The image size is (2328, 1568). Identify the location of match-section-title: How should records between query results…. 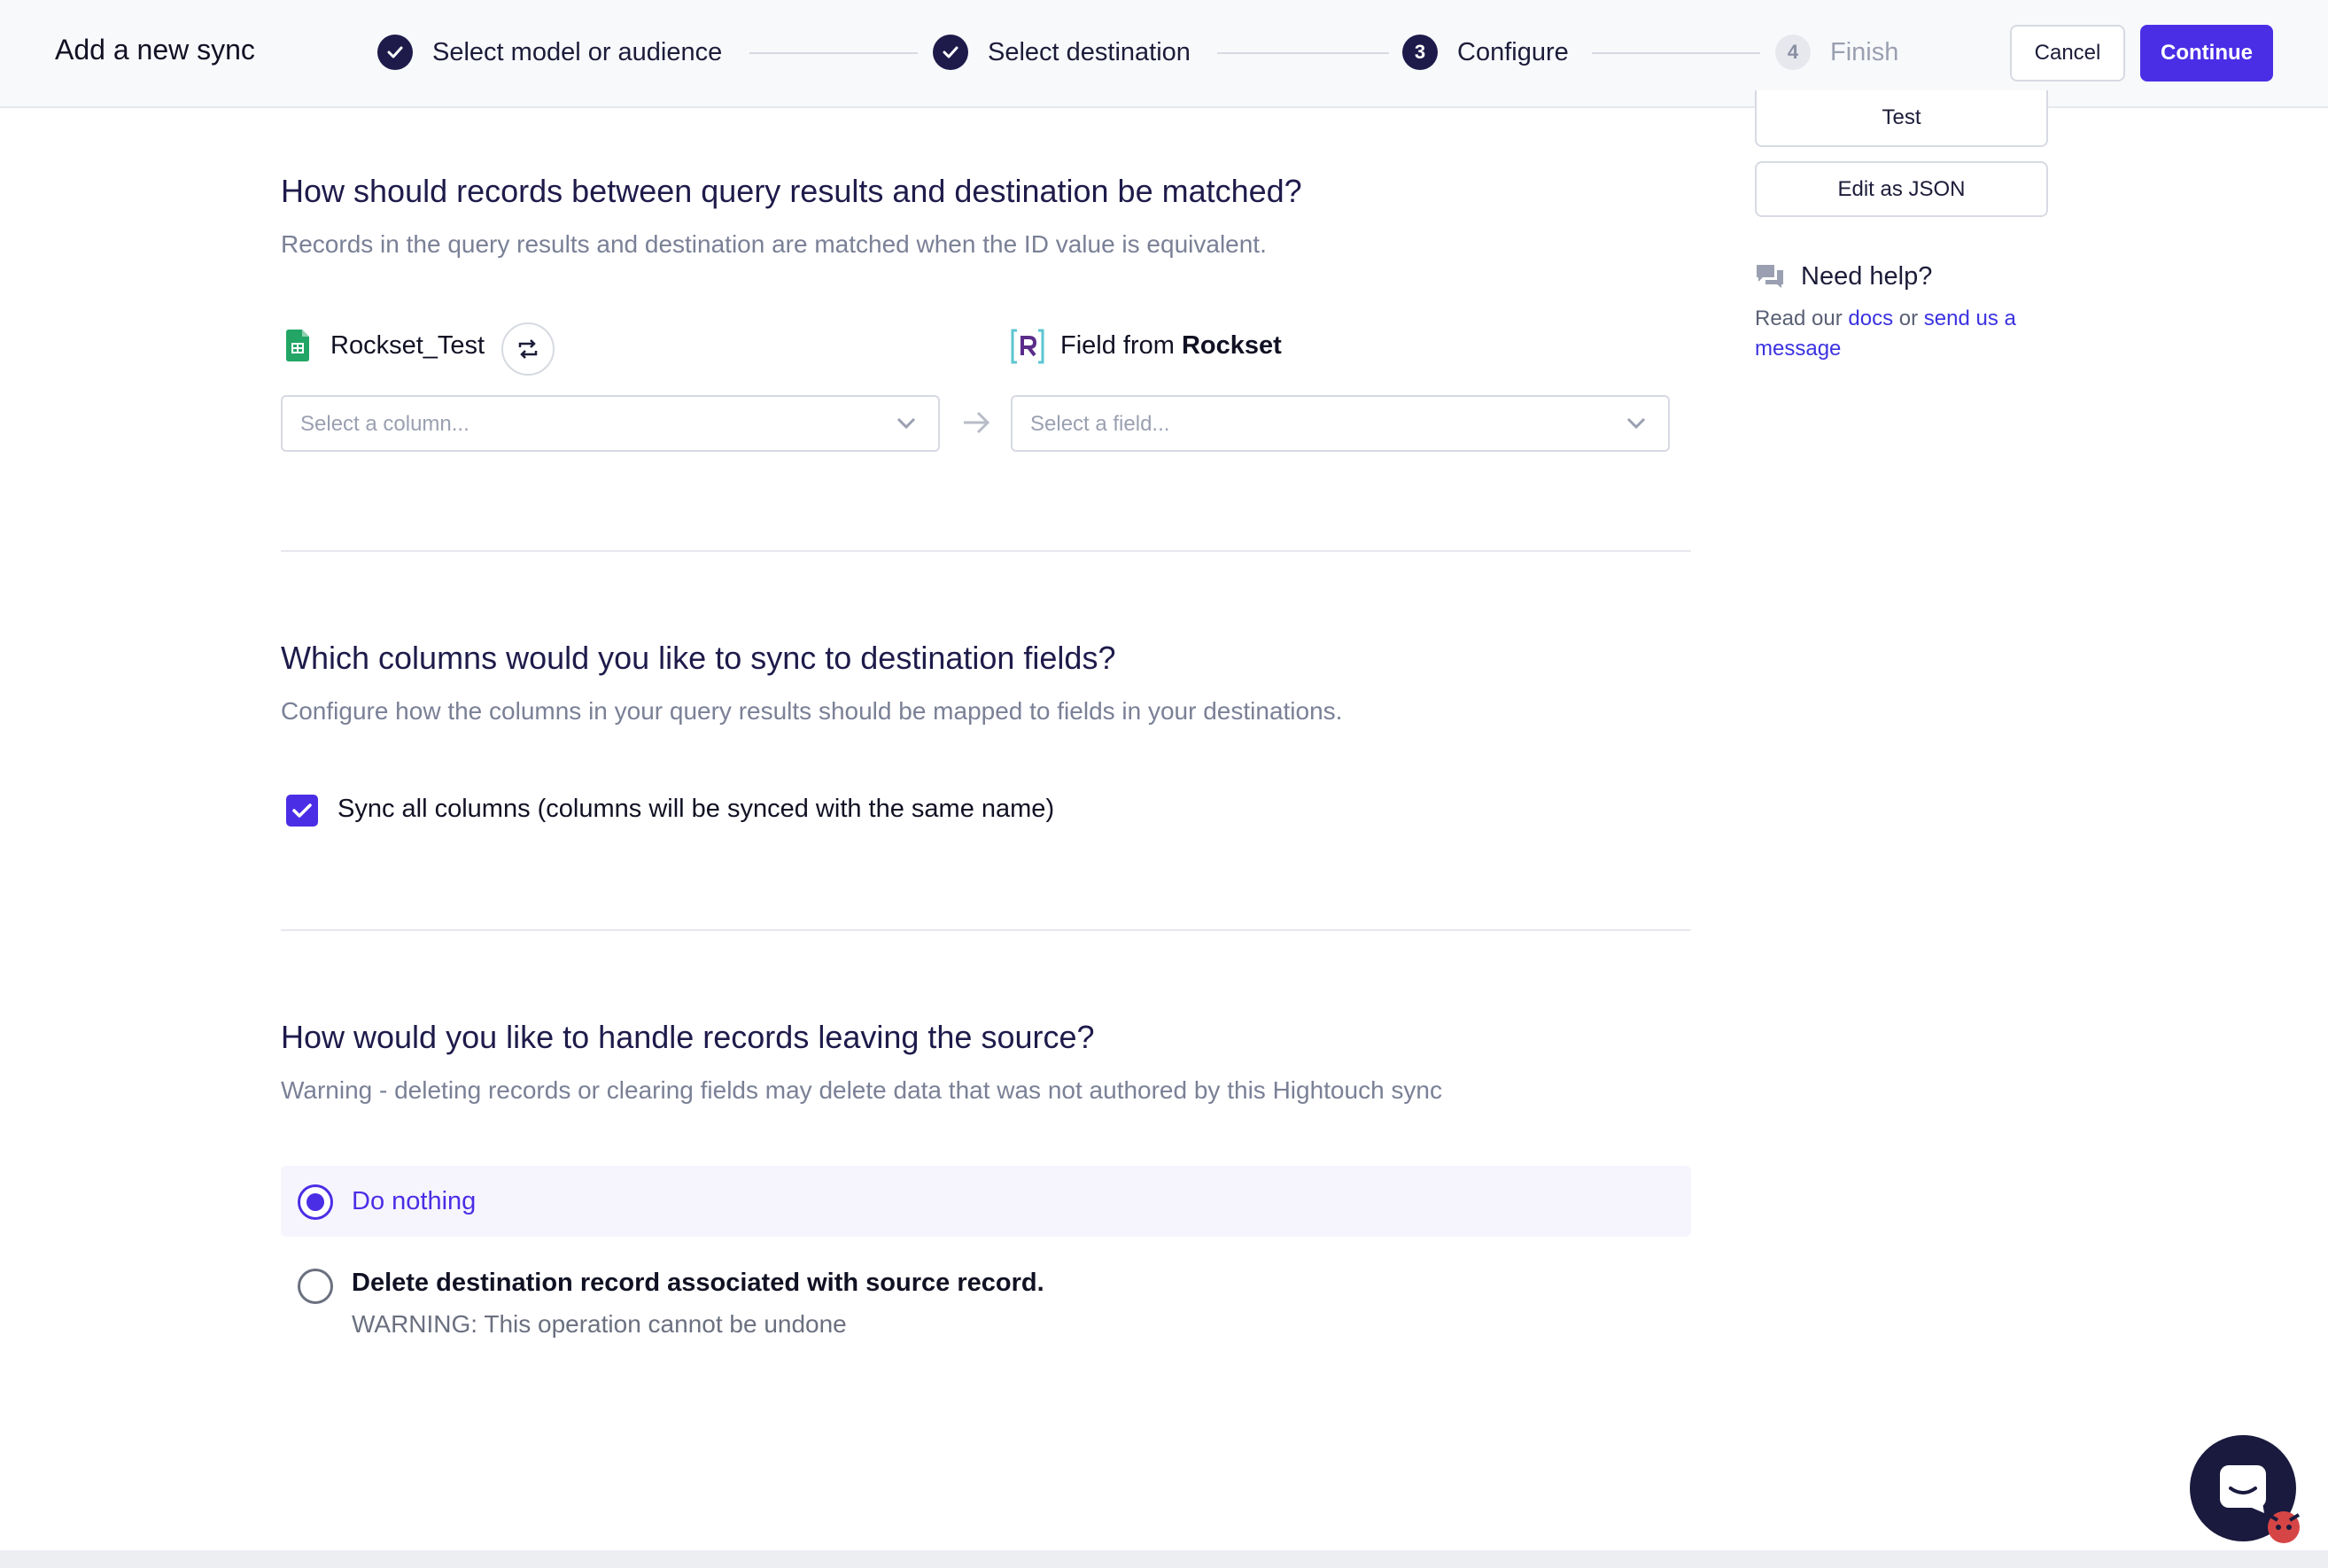
(791, 191).